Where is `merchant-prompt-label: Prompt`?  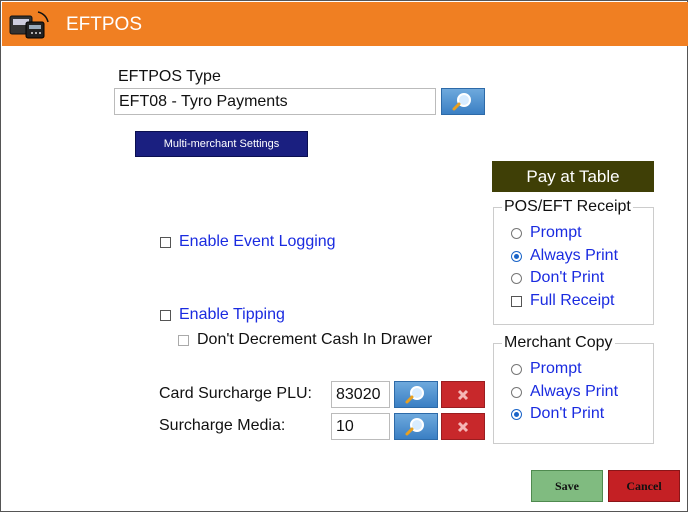 merchant-prompt-label: Prompt is located at coordinates (556, 368).